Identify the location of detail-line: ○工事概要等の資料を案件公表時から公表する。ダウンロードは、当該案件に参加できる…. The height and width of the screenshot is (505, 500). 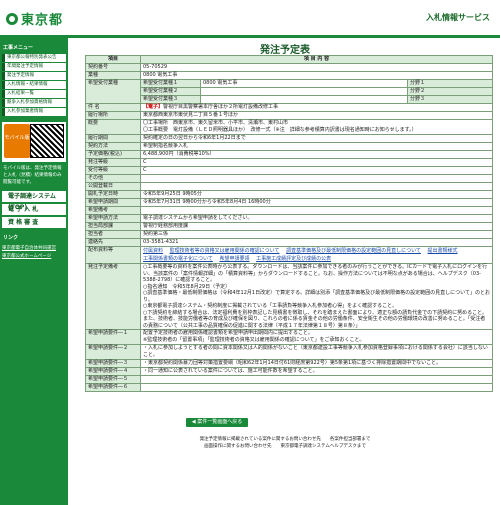
(315, 273).